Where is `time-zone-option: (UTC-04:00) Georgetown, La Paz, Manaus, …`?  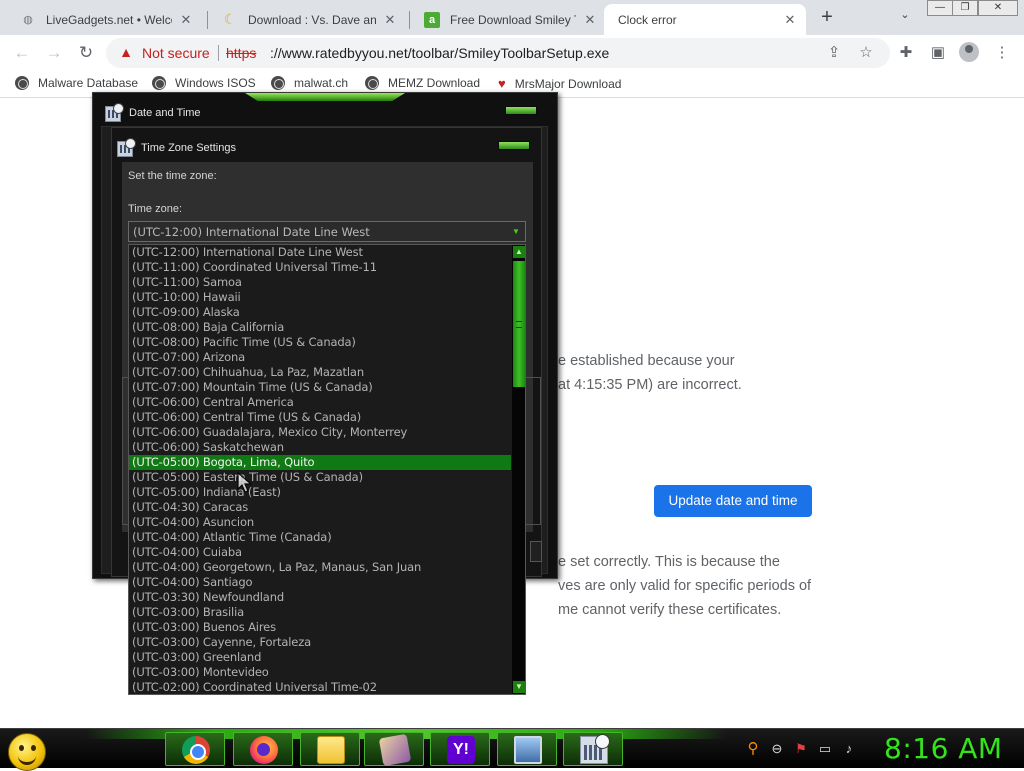
time-zone-option: (UTC-04:00) Georgetown, La Paz, Manaus, … is located at coordinates (320, 567).